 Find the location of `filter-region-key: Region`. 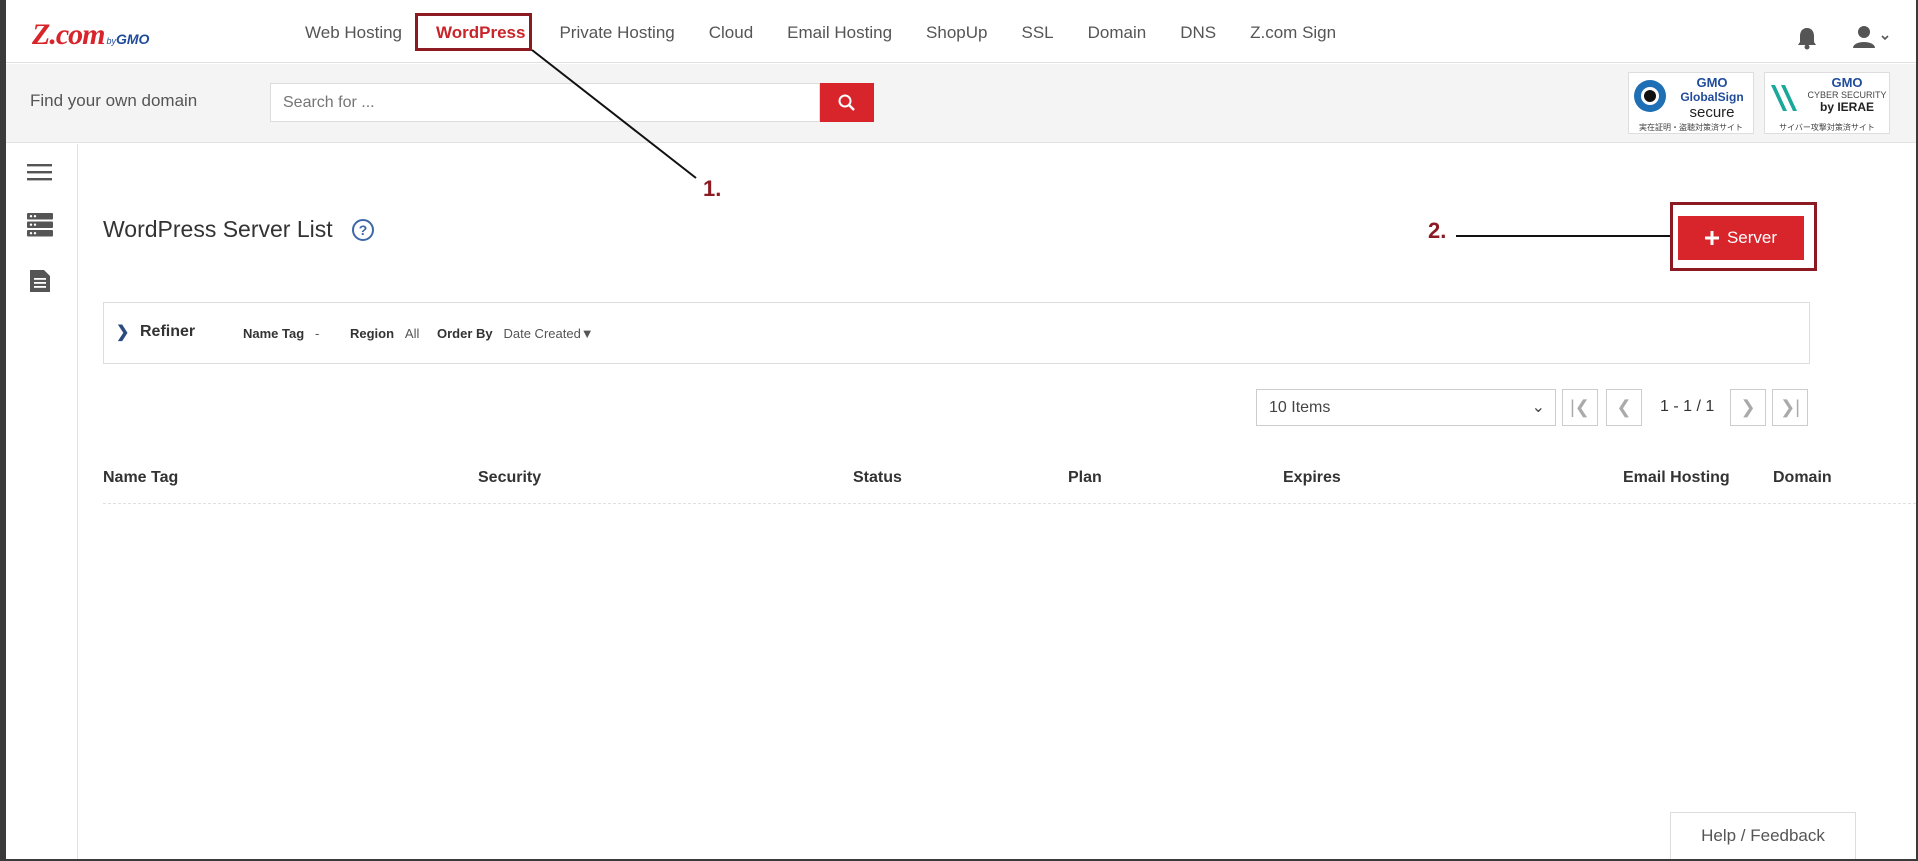

filter-region-key: Region is located at coordinates (372, 333).